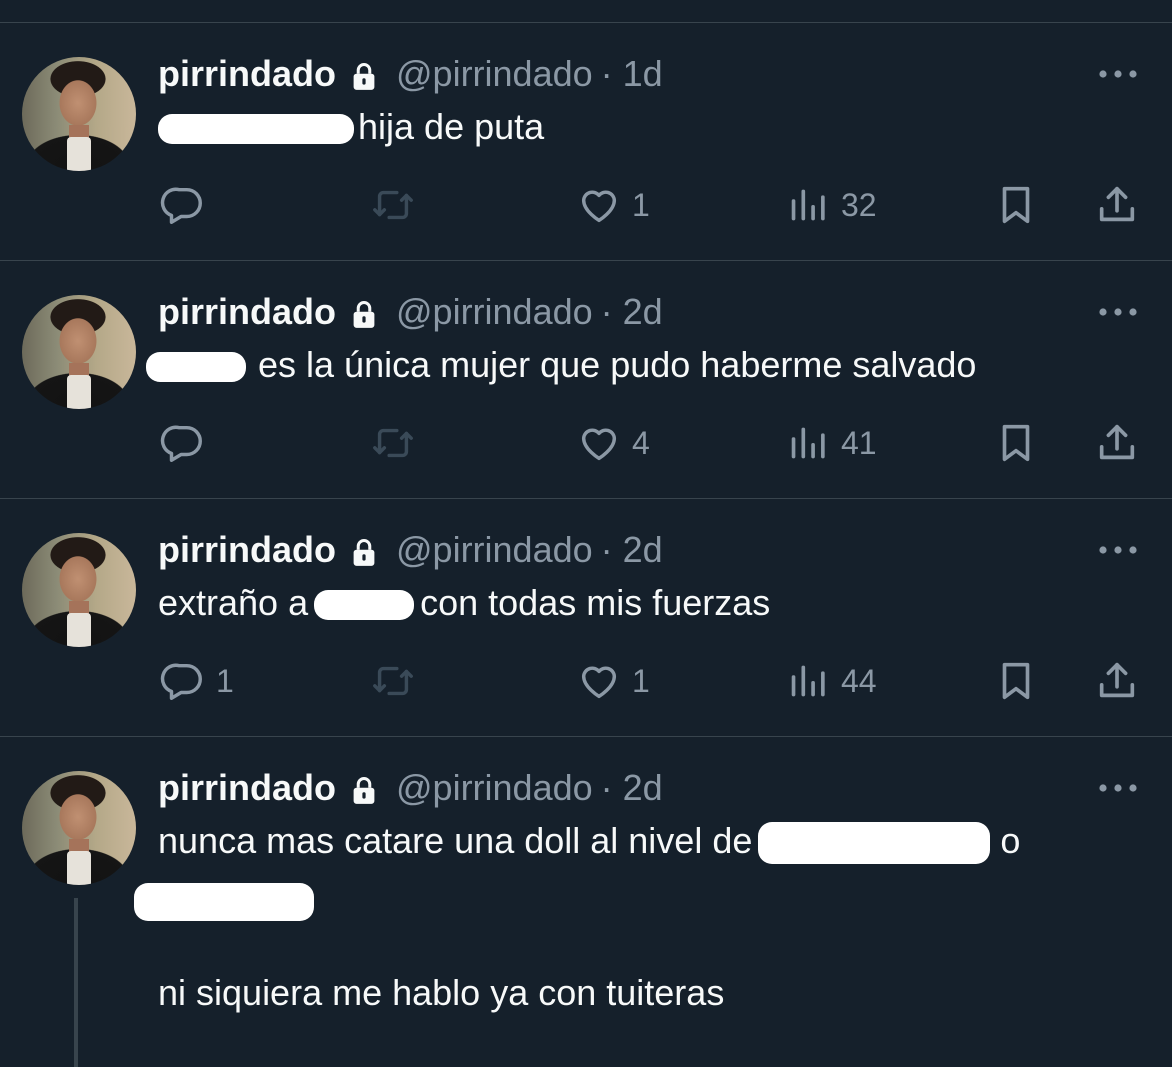 This screenshot has width=1172, height=1067. I want to click on tweet-text-segment: ni siquiera me hablo ya con tuiteras, so click(441, 992).